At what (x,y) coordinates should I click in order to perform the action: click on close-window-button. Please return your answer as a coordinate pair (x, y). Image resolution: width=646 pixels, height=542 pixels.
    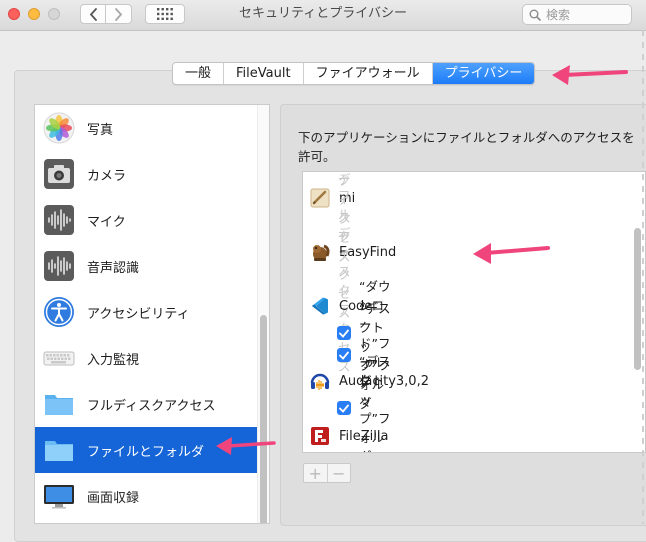
    Looking at the image, I should click on (14, 14).